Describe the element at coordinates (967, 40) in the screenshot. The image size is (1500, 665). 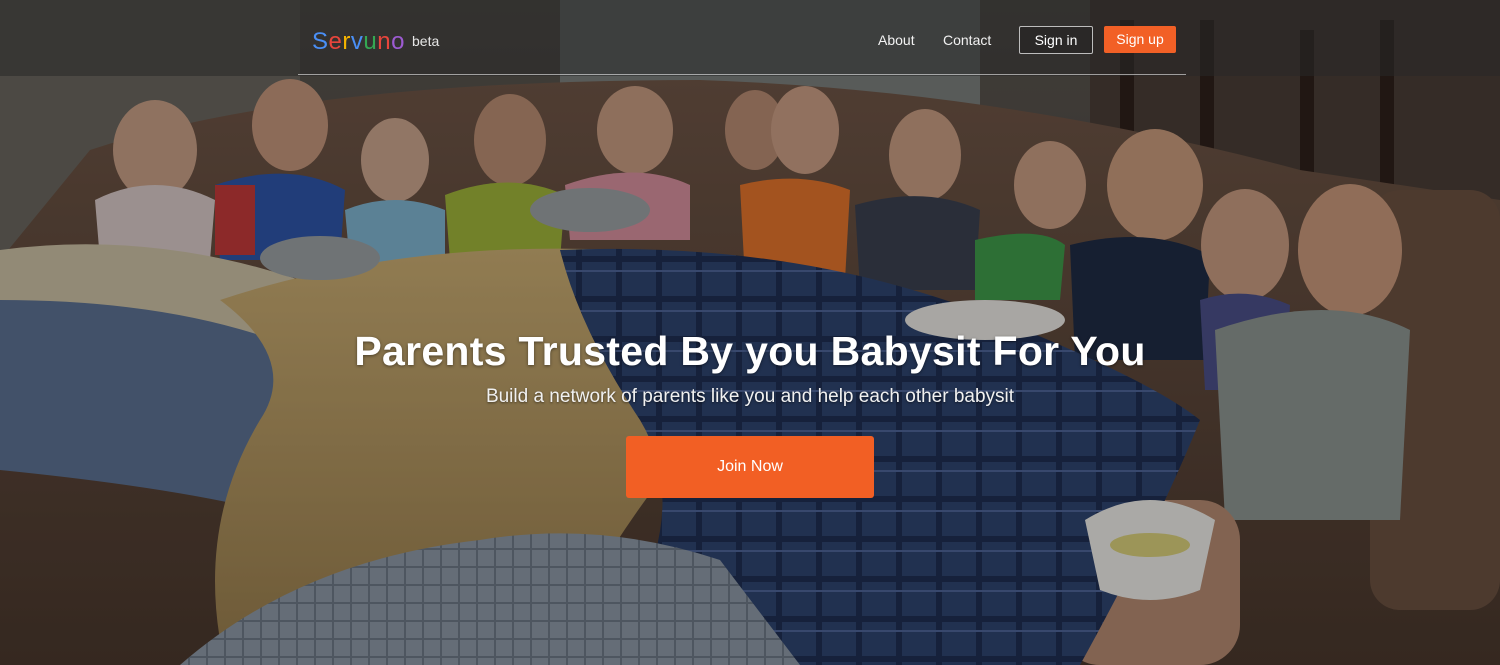
I see `nav-contact-link: Contact` at that location.